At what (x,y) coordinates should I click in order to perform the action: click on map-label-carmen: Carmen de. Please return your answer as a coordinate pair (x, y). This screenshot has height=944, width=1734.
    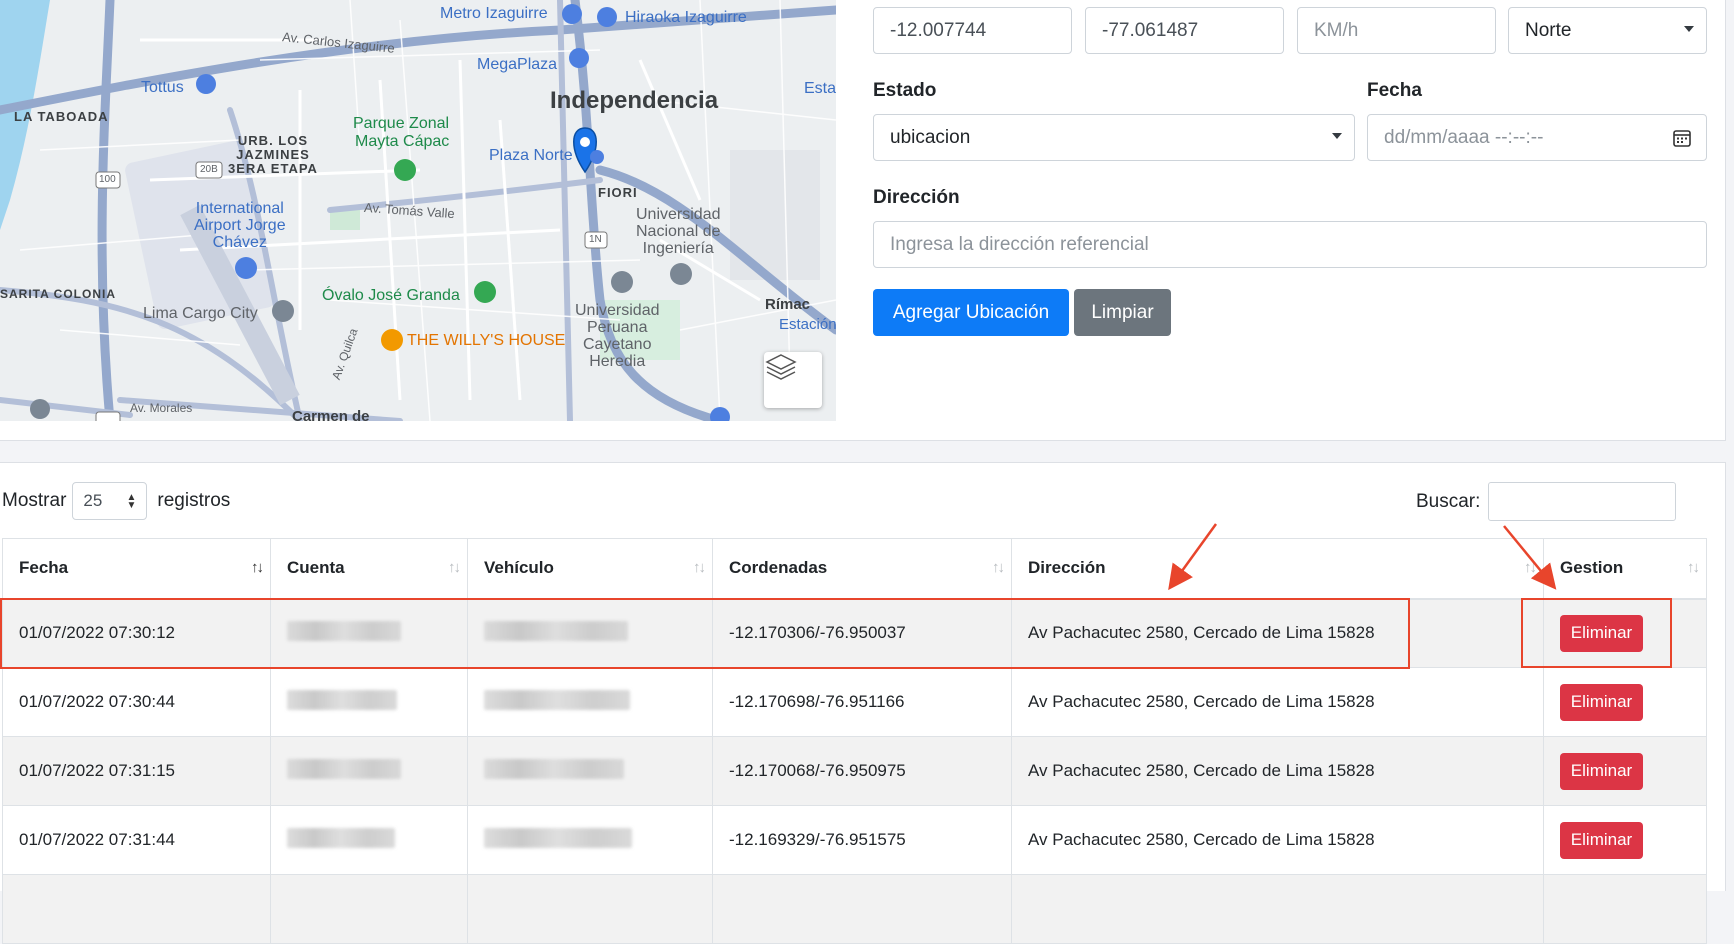
    Looking at the image, I should click on (331, 414).